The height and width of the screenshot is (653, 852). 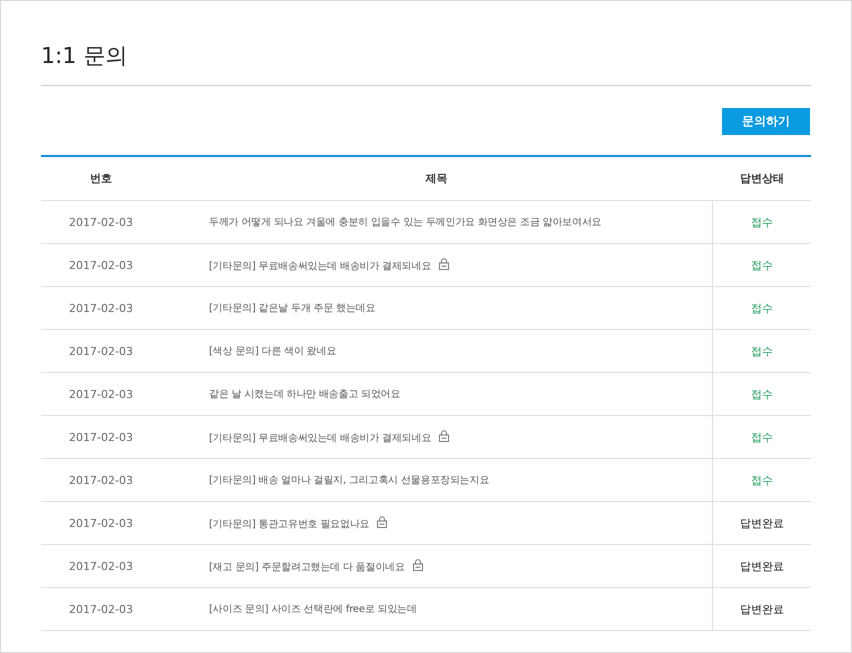 I want to click on subject-link: 같은 날 시켰는데 하나만 배송출고 되었어요, so click(x=304, y=394).